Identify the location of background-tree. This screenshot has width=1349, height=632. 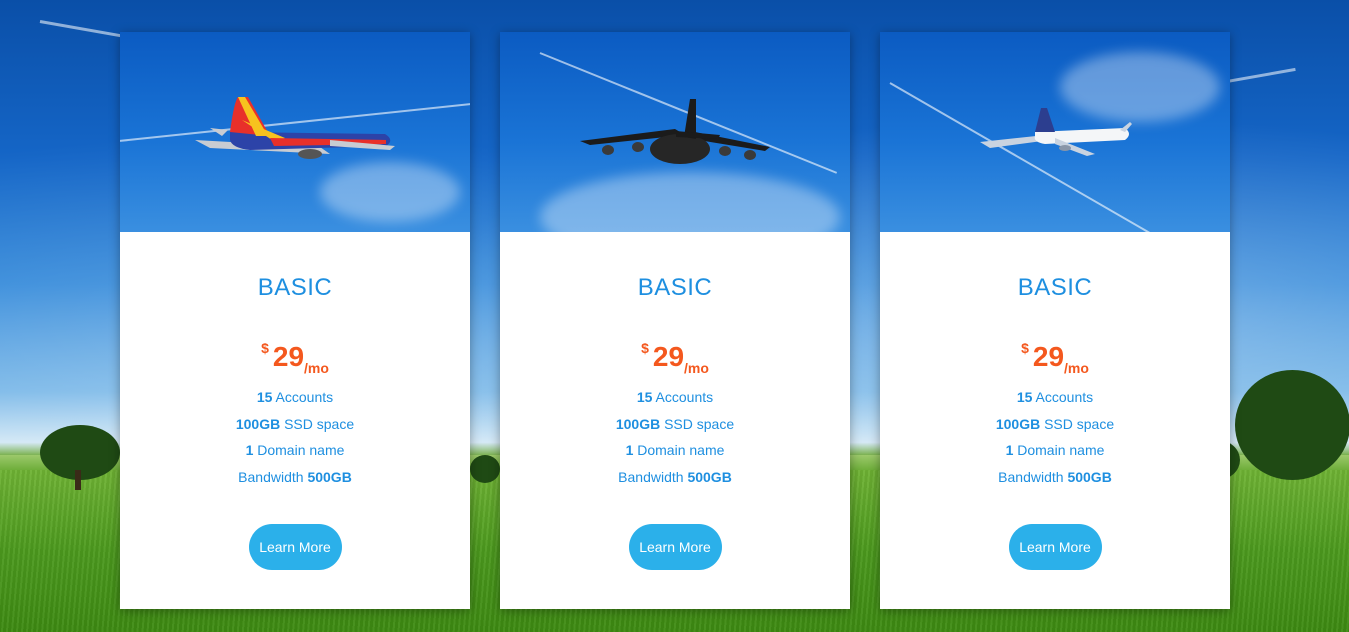
(1292, 425).